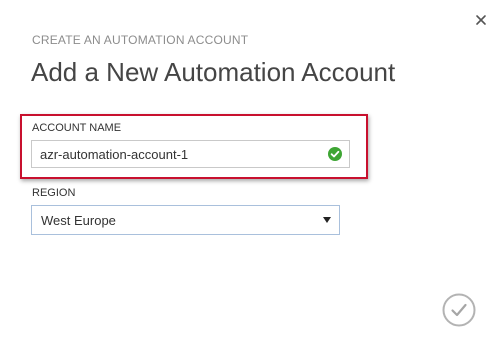 Image resolution: width=502 pixels, height=352 pixels. I want to click on dialog-subtitle: CREATE AN AUTOMATION ACCOUNT, so click(140, 40).